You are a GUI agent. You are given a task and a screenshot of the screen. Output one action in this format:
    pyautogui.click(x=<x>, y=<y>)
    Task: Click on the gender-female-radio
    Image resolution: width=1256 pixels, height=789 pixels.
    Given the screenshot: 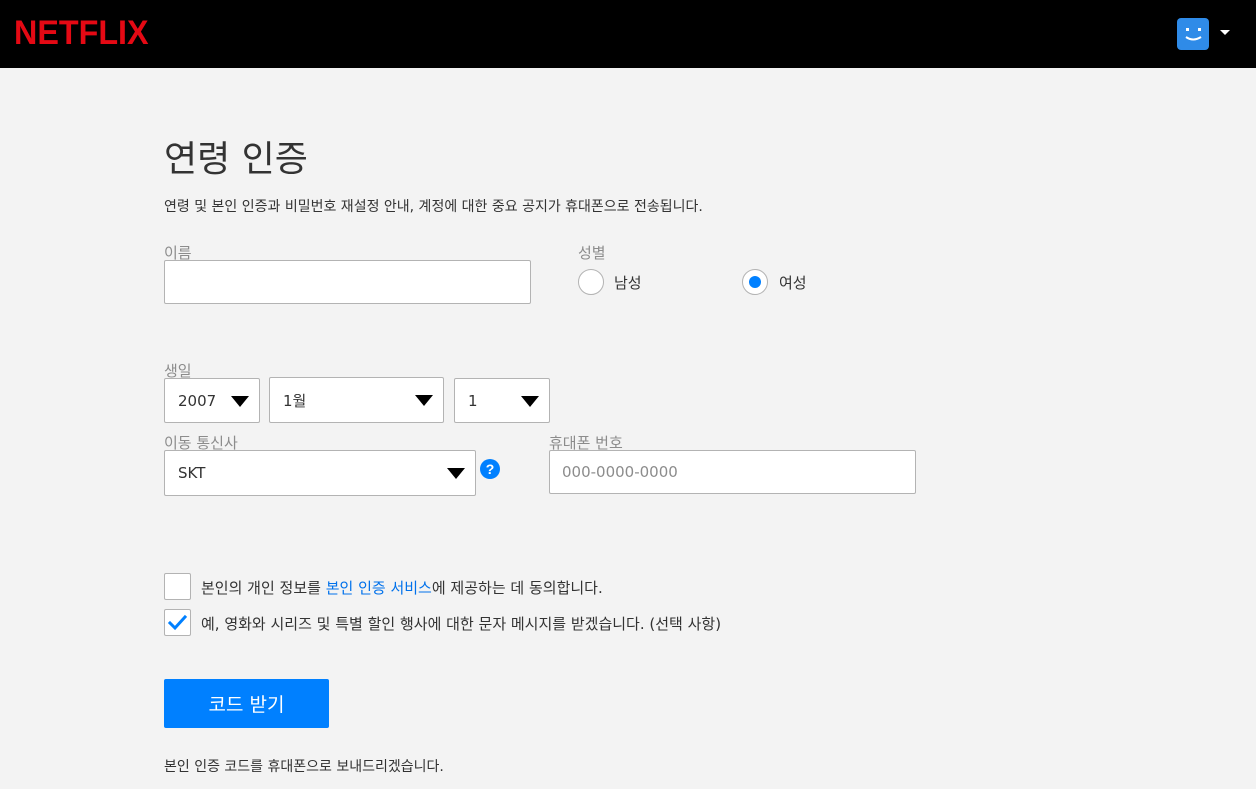 What is the action you would take?
    pyautogui.click(x=755, y=282)
    